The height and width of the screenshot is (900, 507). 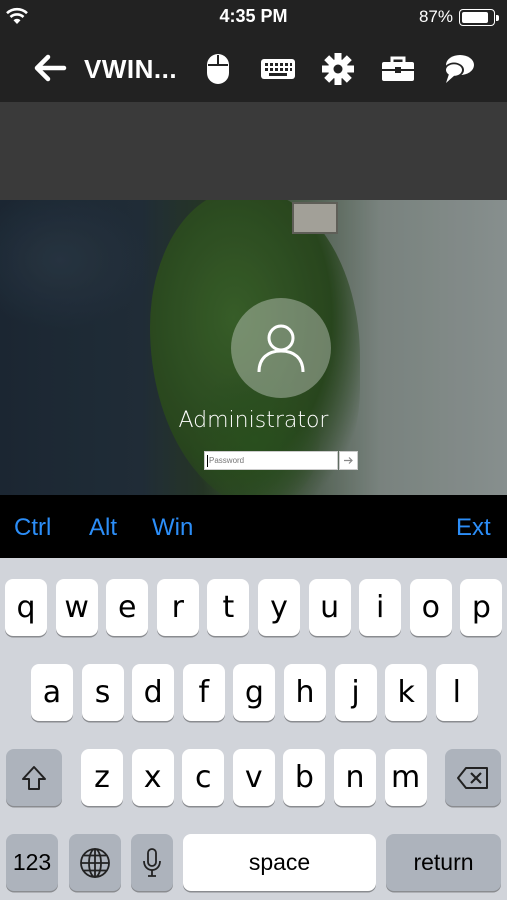 What do you see at coordinates (153, 692) in the screenshot?
I see `key-d: d` at bounding box center [153, 692].